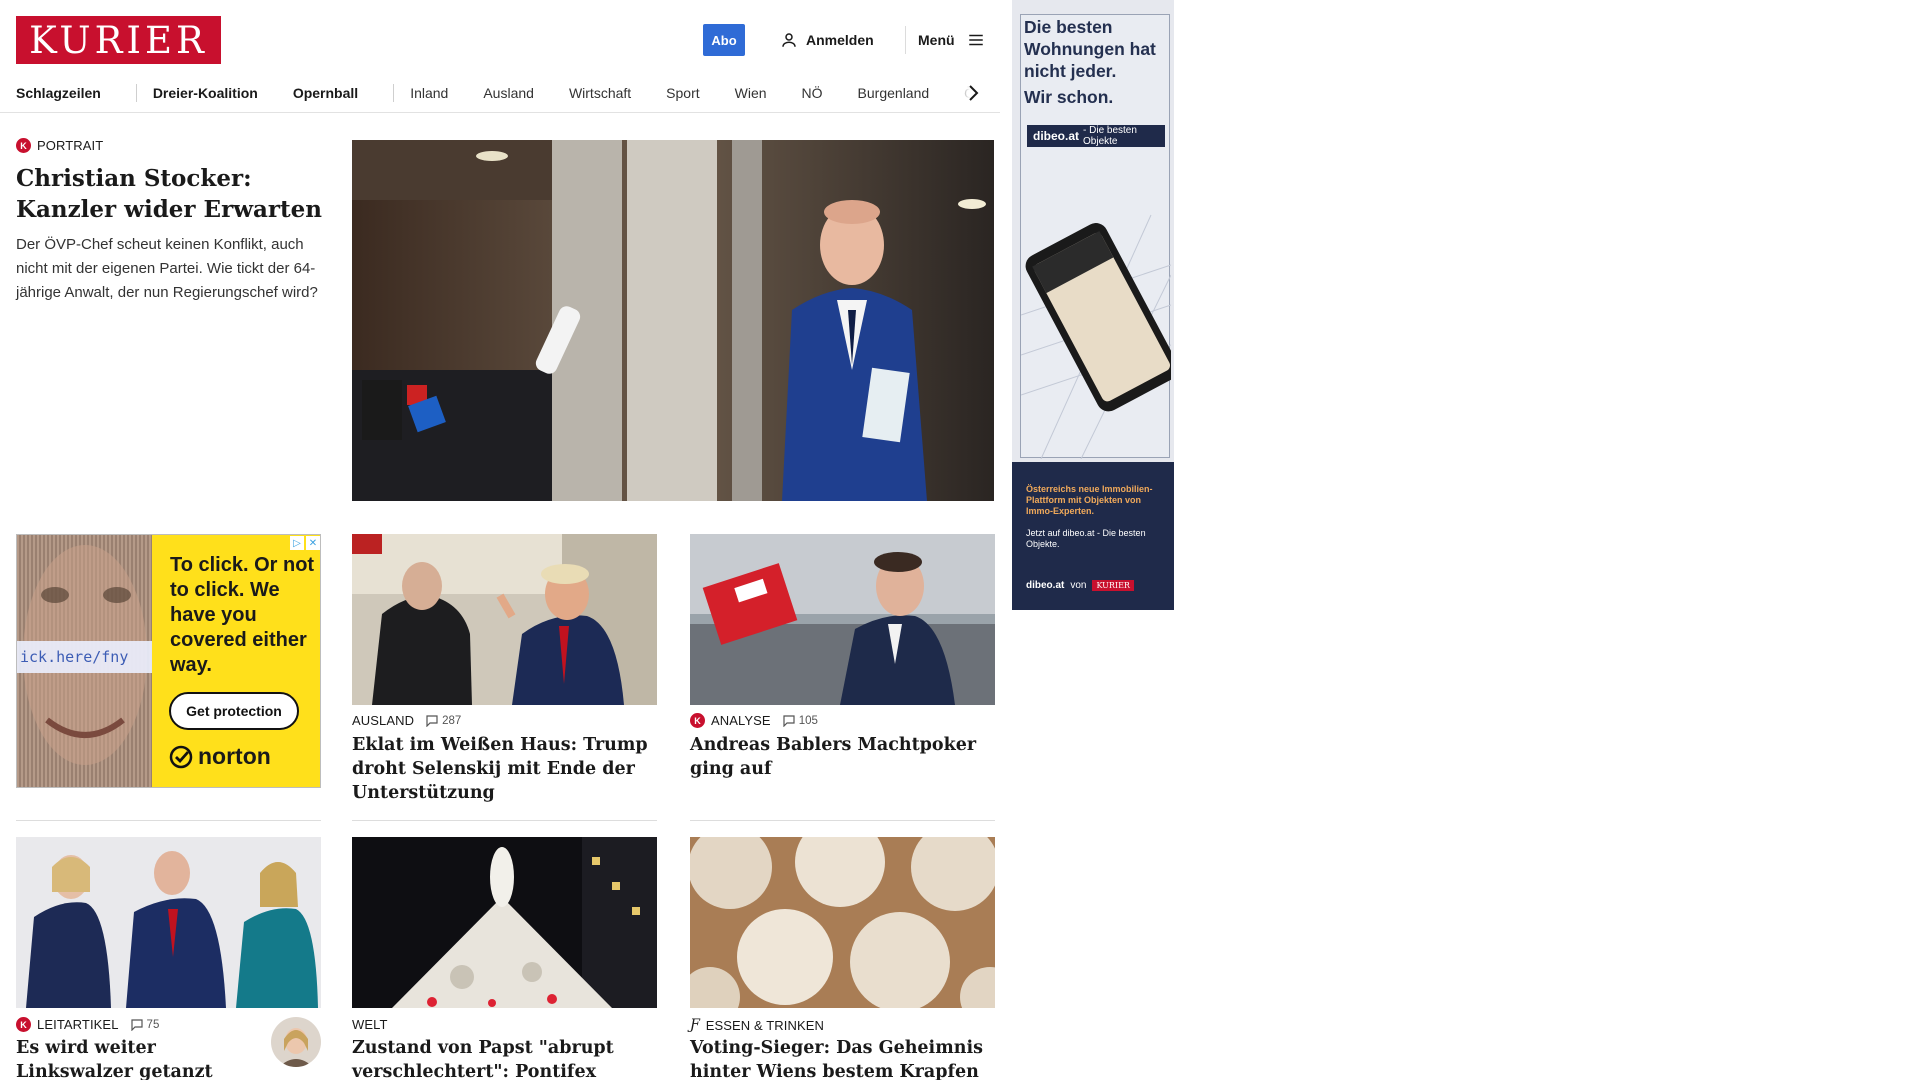 This screenshot has height=1080, width=1920. Describe the element at coordinates (70, 145) in the screenshot. I see `kicker-label: PORTRAIT` at that location.